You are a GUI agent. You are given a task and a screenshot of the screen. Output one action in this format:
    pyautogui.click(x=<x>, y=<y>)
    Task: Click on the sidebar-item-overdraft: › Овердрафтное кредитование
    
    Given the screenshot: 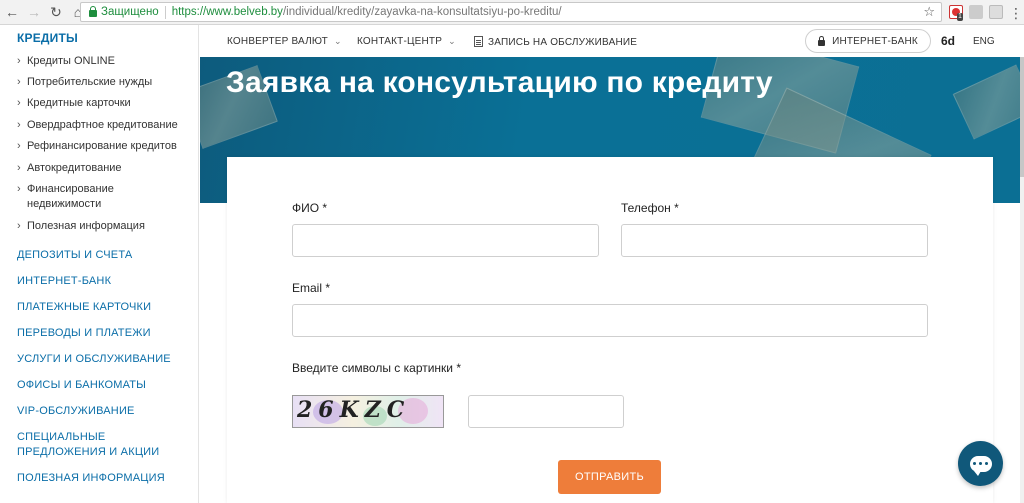 What is the action you would take?
    pyautogui.click(x=97, y=125)
    